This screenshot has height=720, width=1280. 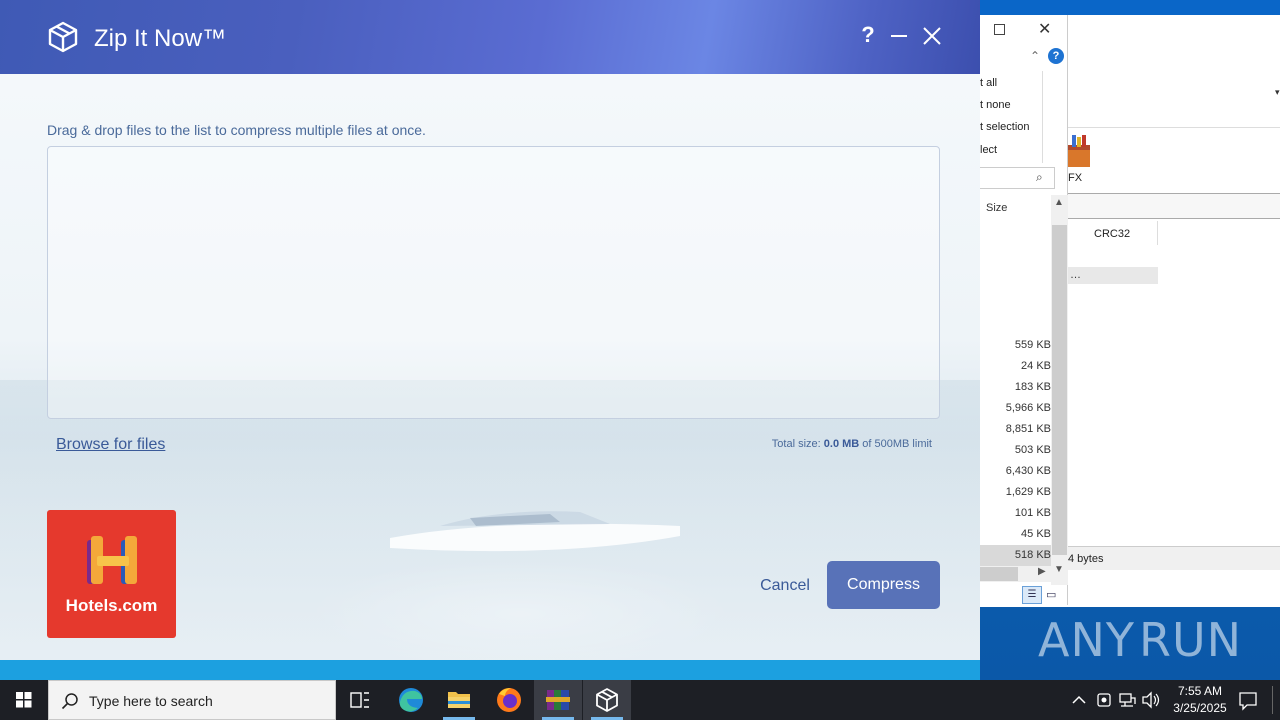 I want to click on running-indicator, so click(x=459, y=700).